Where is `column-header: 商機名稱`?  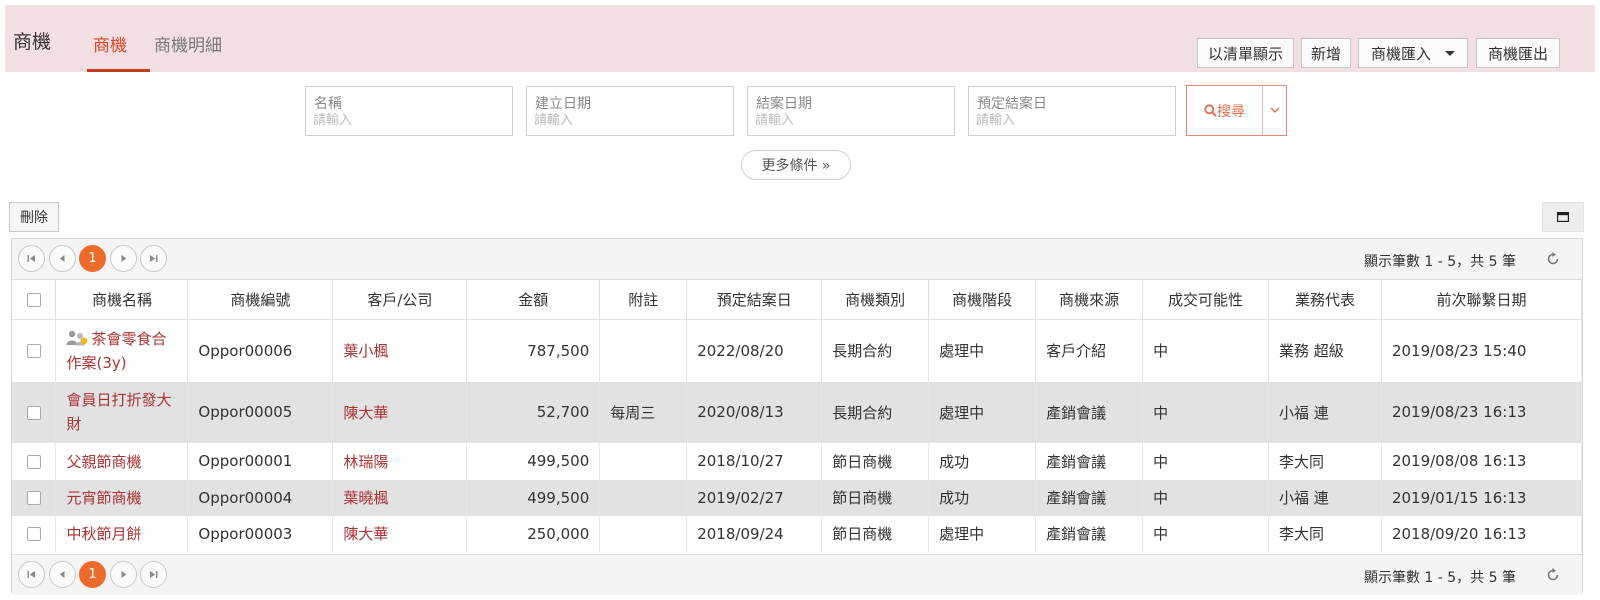 column-header: 商機名稱 is located at coordinates (122, 300).